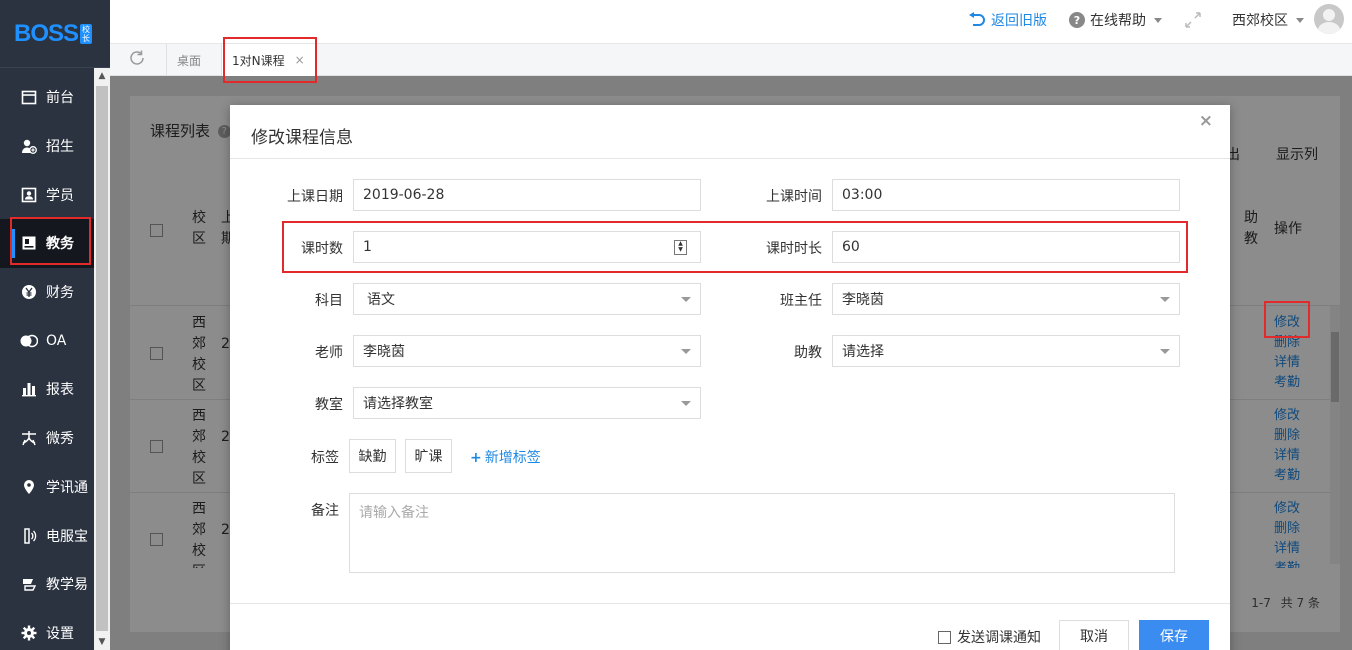 This screenshot has height=650, width=1352. What do you see at coordinates (808, 353) in the screenshot?
I see `assistant-label: 助教` at bounding box center [808, 353].